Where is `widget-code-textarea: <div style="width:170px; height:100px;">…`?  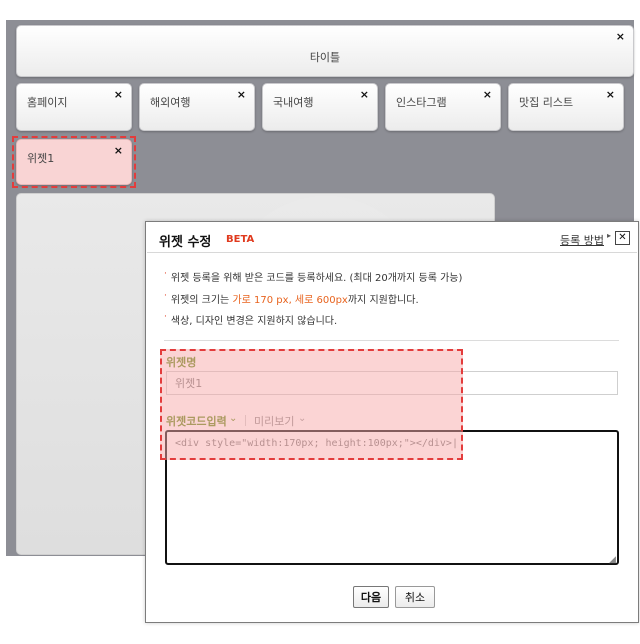
widget-code-textarea: <div style="width:170px; height:100px;">… is located at coordinates (392, 497).